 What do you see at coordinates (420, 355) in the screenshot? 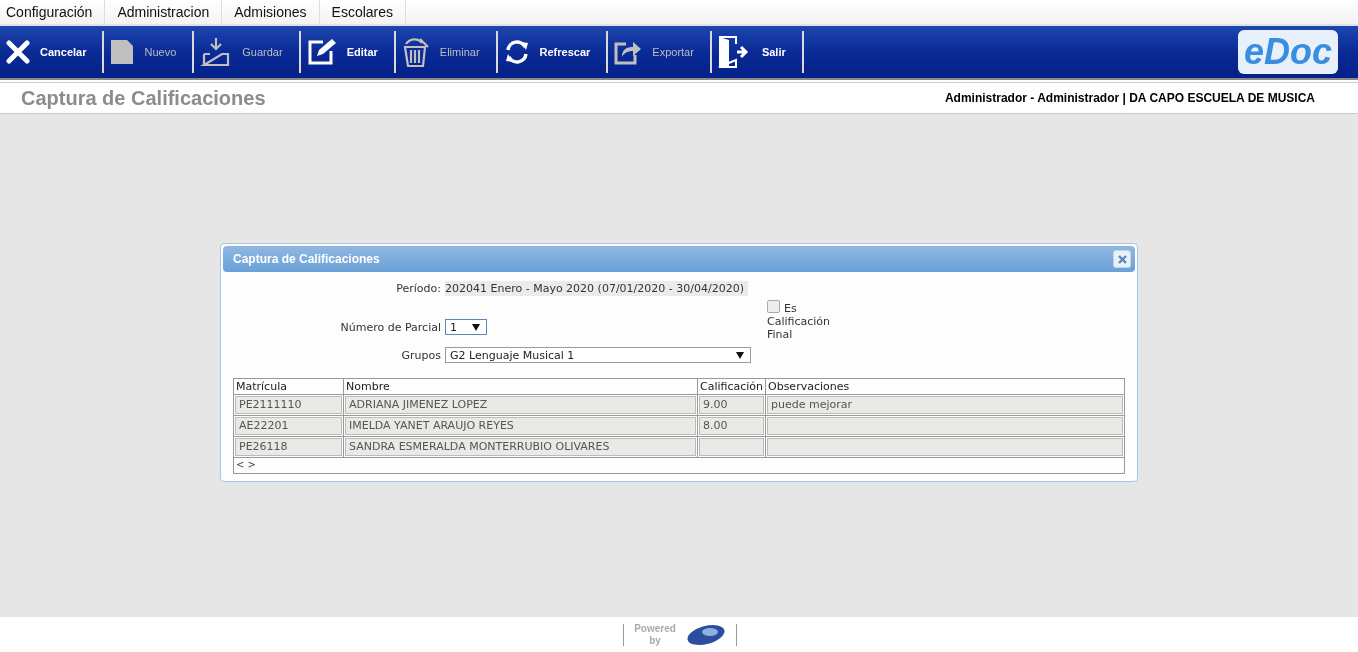
I see `field-label: Grupos` at bounding box center [420, 355].